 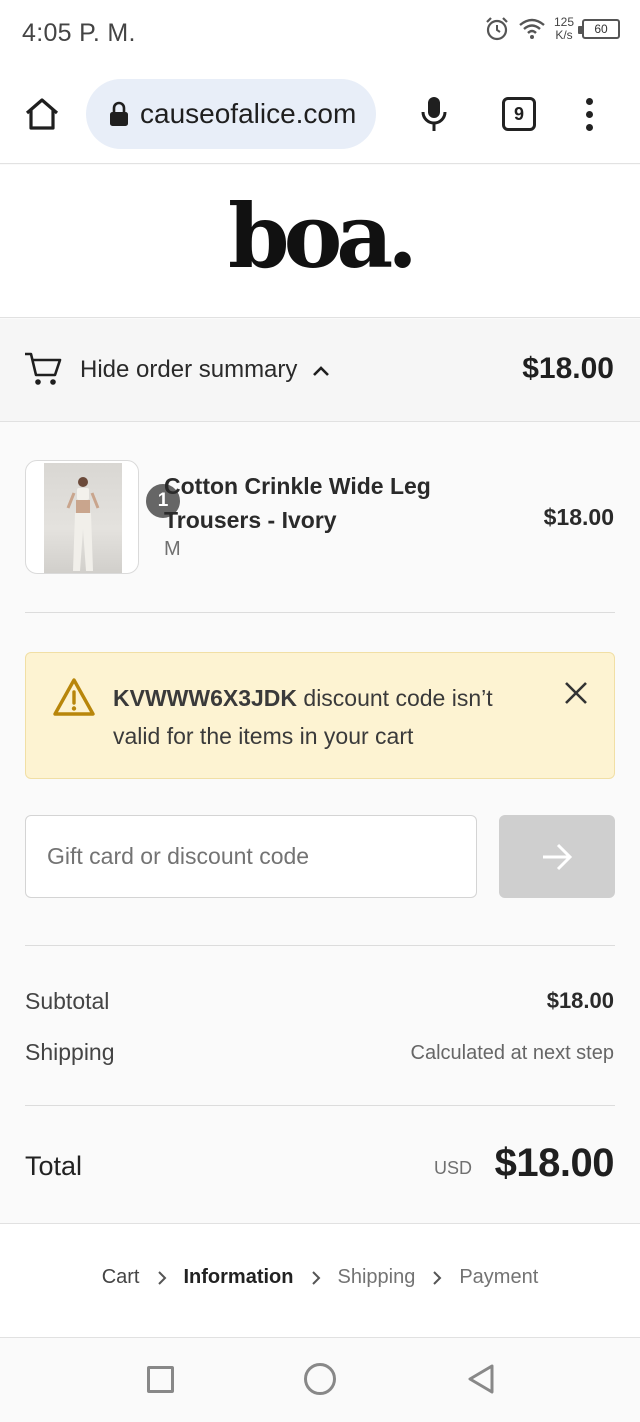 I want to click on more-vert-icon, so click(x=589, y=114).